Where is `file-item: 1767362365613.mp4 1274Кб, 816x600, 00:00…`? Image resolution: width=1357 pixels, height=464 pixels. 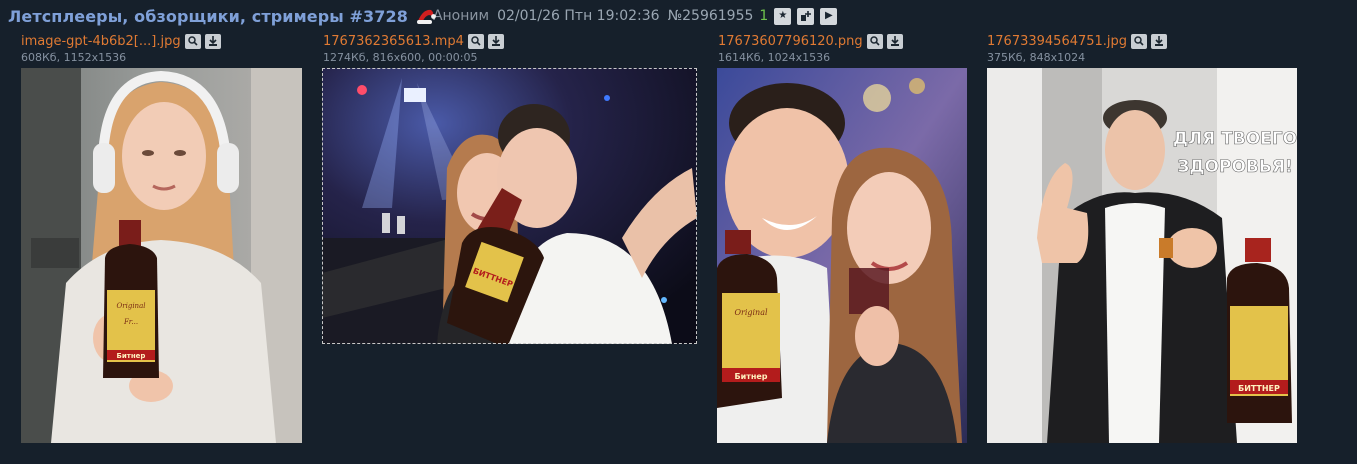
file-item: 1767362365613.mp4 1274Кб, 816x600, 00:00… is located at coordinates (413, 48).